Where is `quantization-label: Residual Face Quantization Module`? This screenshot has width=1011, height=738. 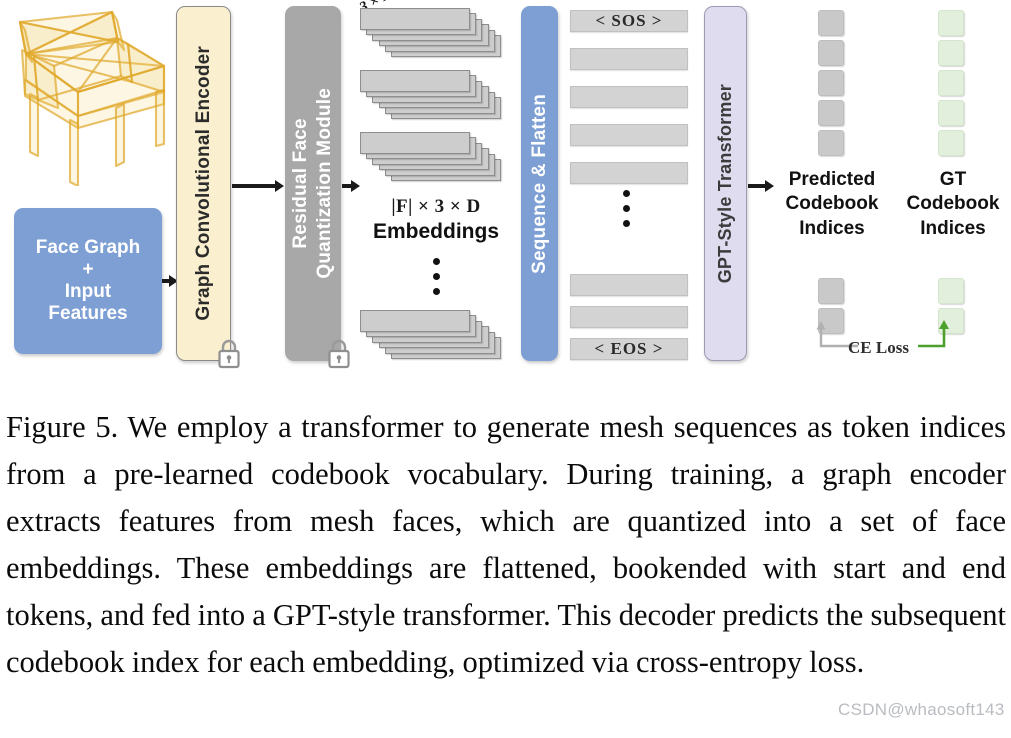
quantization-label: Residual Face Quantization Module is located at coordinates (313, 183).